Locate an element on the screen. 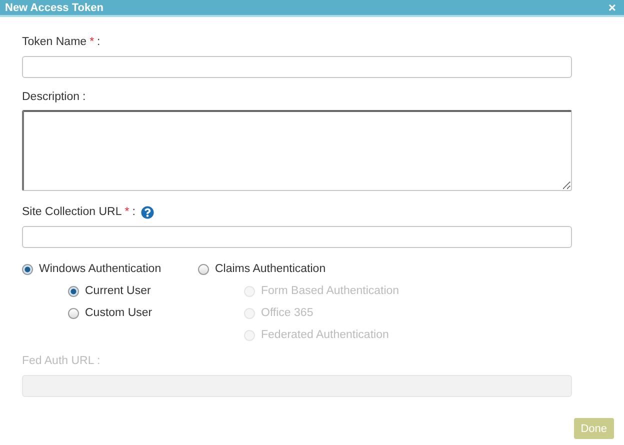 This screenshot has width=624, height=445. field-label: Fed Auth URL : is located at coordinates (61, 361).